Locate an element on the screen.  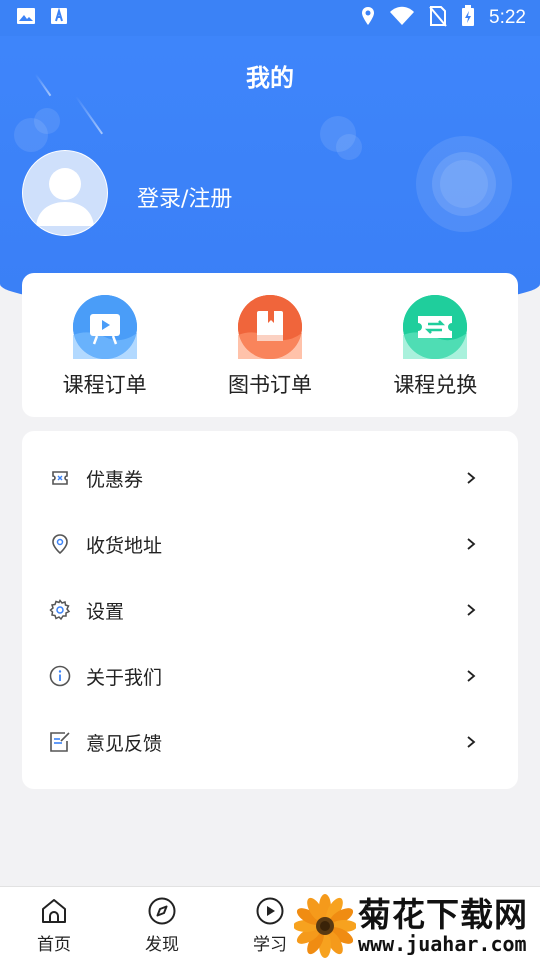
nav-label: 首页 is located at coordinates (54, 945).